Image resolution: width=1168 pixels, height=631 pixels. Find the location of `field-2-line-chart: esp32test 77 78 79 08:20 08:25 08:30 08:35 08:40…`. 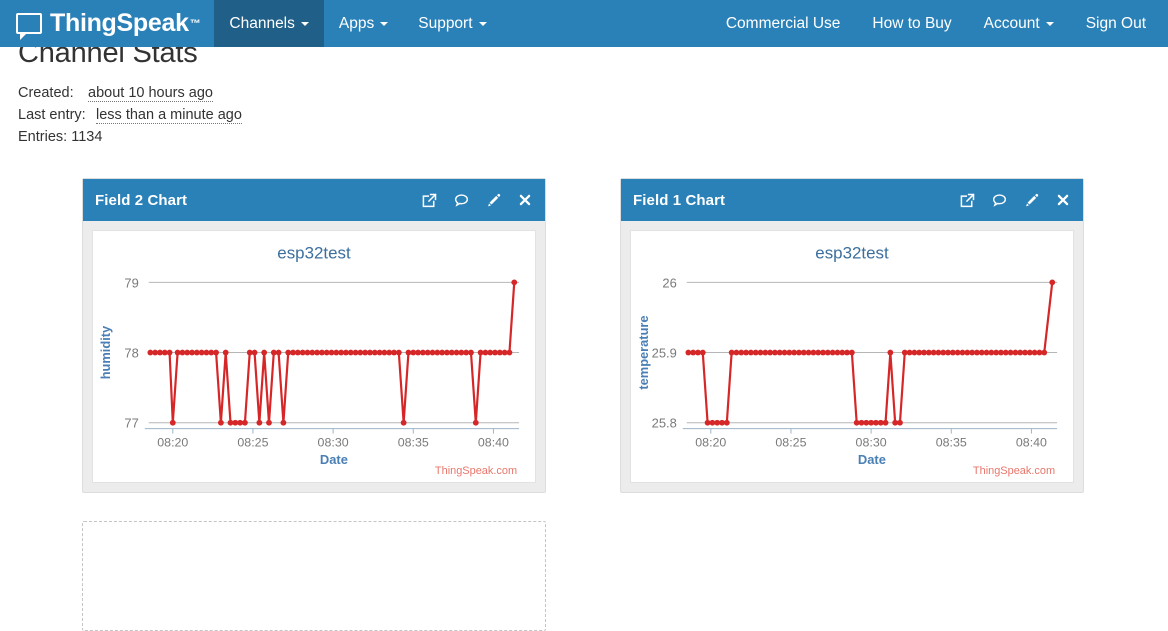

field-2-line-chart: esp32test 77 78 79 08:20 08:25 08:30 08:35 08:40… is located at coordinates (309, 360).